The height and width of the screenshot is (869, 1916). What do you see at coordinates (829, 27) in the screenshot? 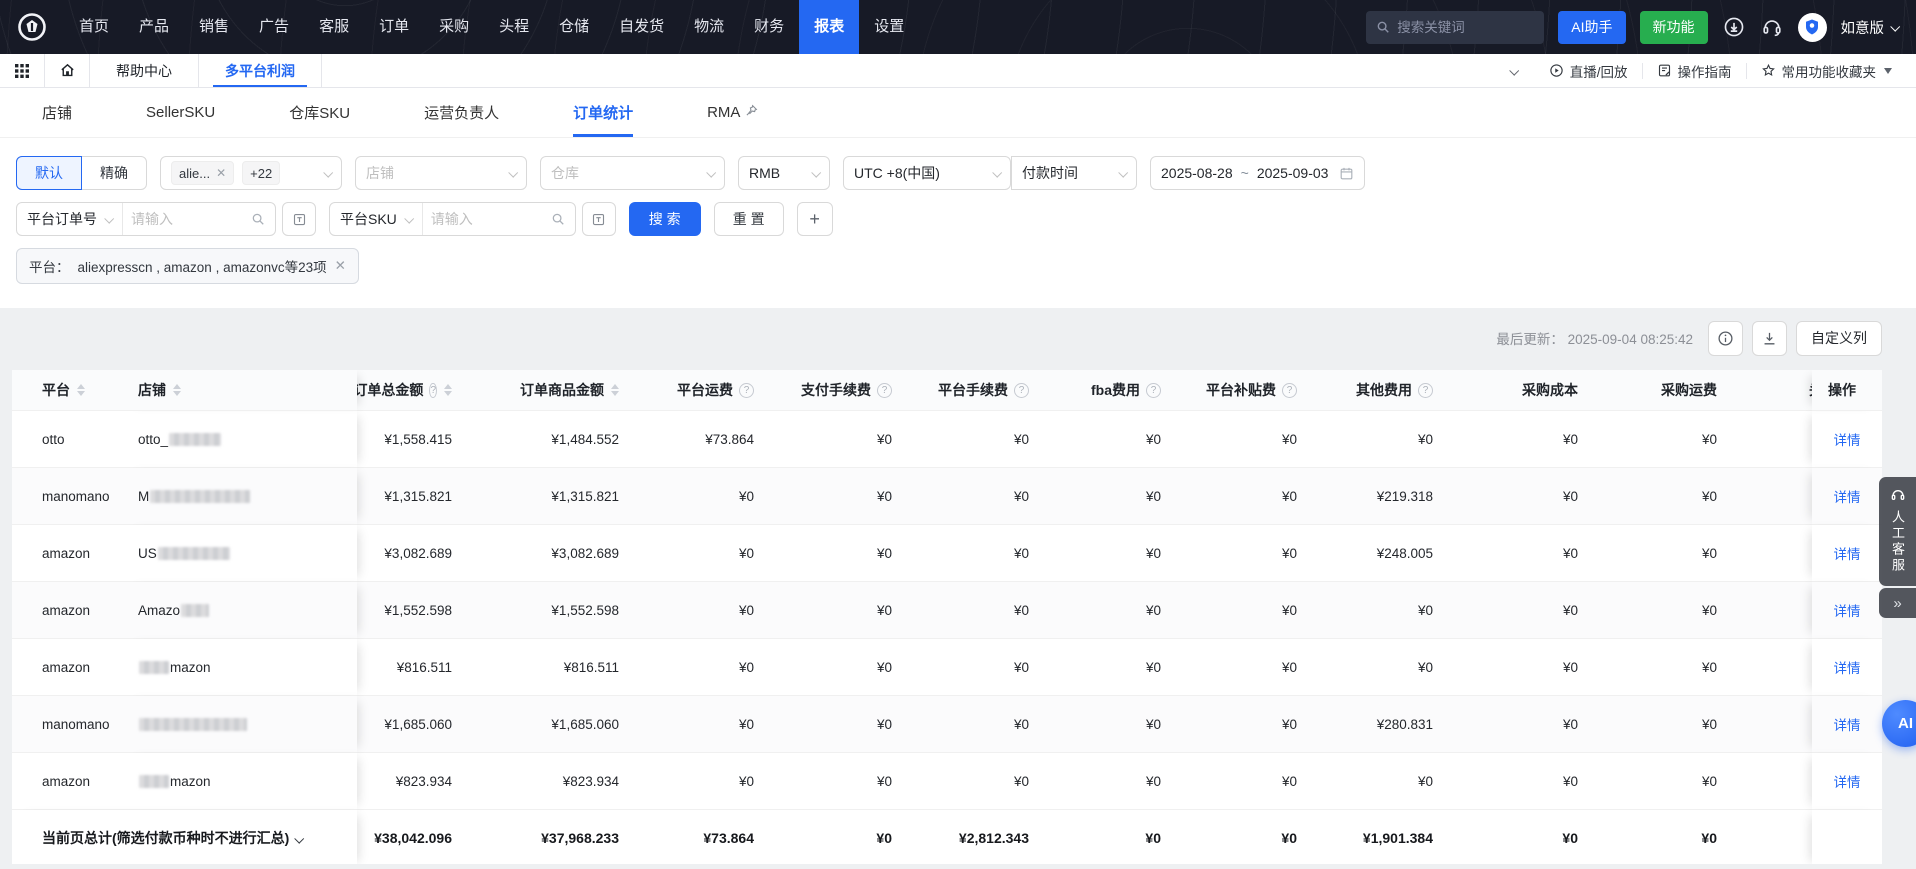
I see `nav-item-报表: 报表` at bounding box center [829, 27].